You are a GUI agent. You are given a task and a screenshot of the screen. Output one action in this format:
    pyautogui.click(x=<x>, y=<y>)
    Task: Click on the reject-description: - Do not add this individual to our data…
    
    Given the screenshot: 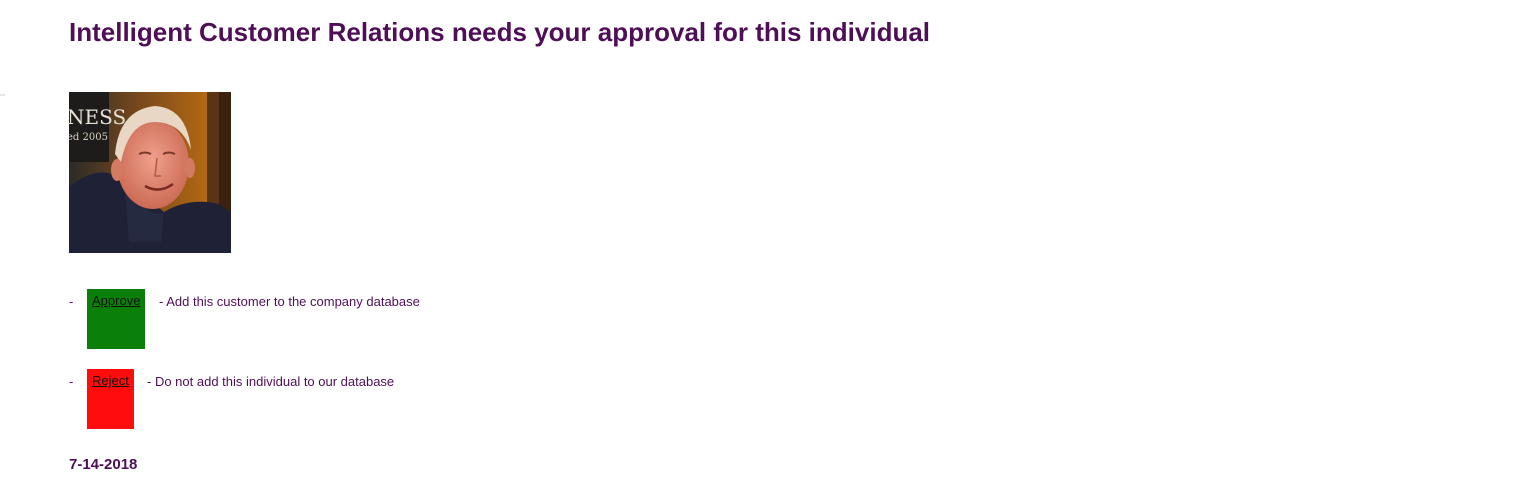 What is the action you would take?
    pyautogui.click(x=271, y=381)
    